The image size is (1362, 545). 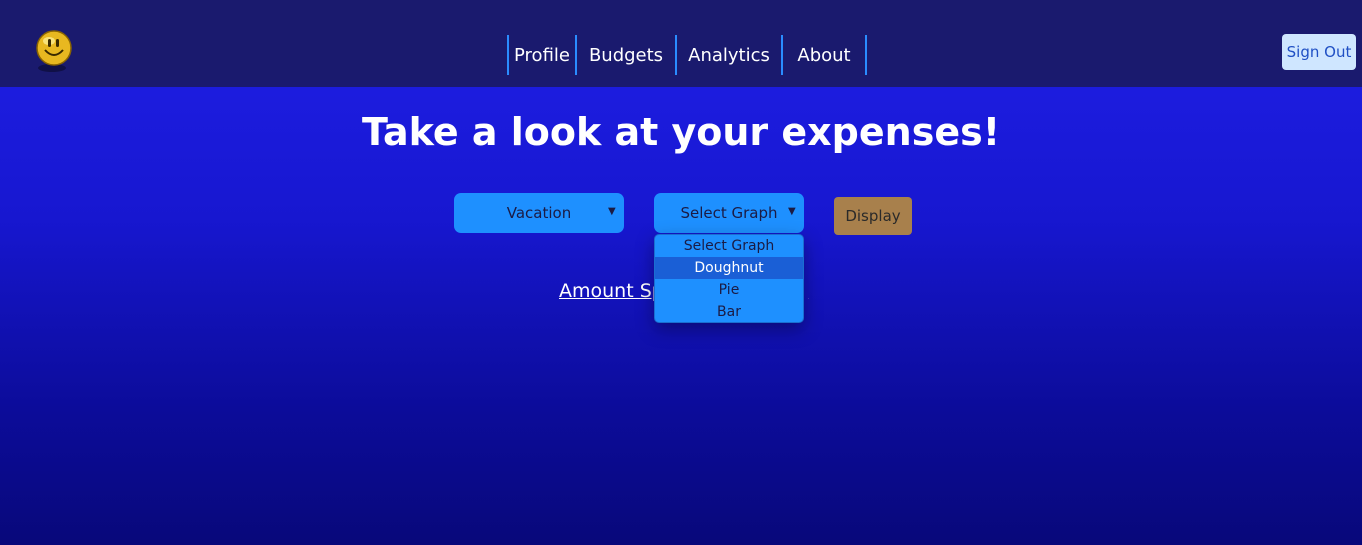 I want to click on smiley-logo-icon, so click(x=54, y=51).